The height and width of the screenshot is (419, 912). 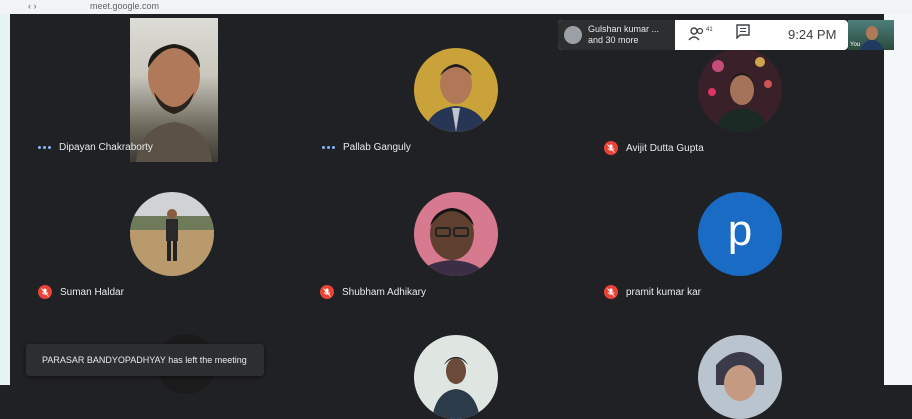 What do you see at coordinates (573, 35) in the screenshot?
I see `avatar` at bounding box center [573, 35].